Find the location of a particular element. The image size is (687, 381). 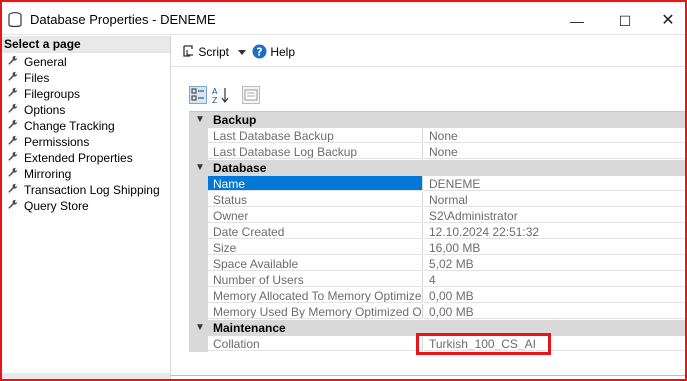

category-backup: ▼ Backup is located at coordinates (437, 120).